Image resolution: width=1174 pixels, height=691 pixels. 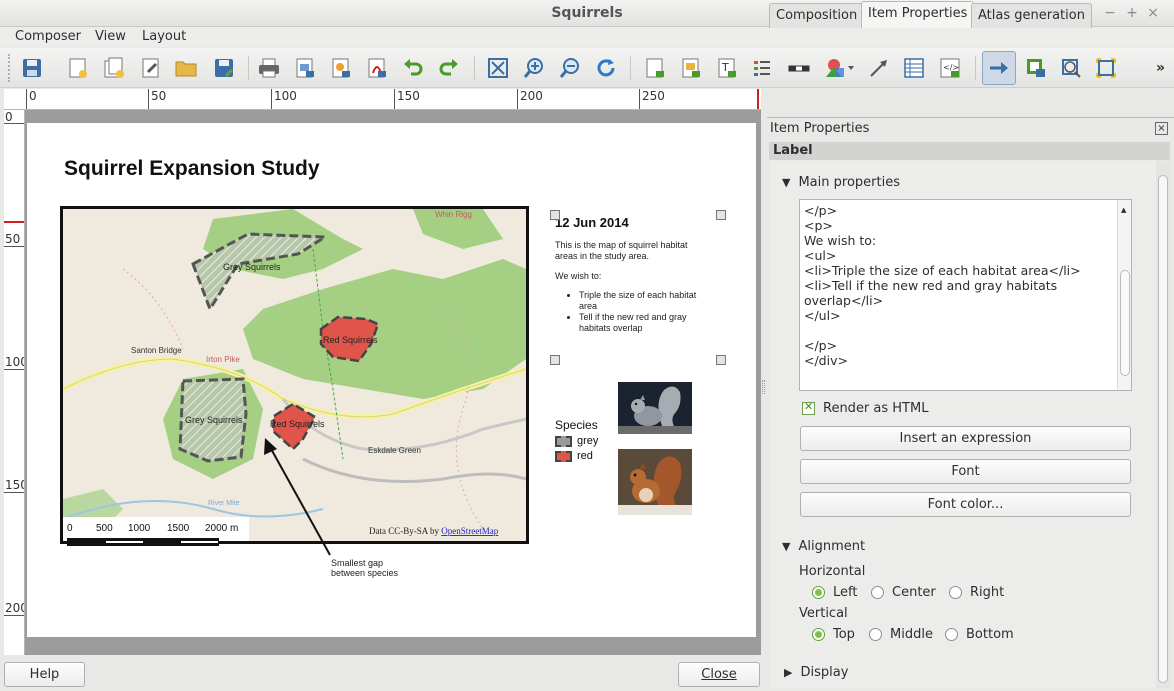 I want to click on radio-h-center: Center, so click(x=903, y=592).